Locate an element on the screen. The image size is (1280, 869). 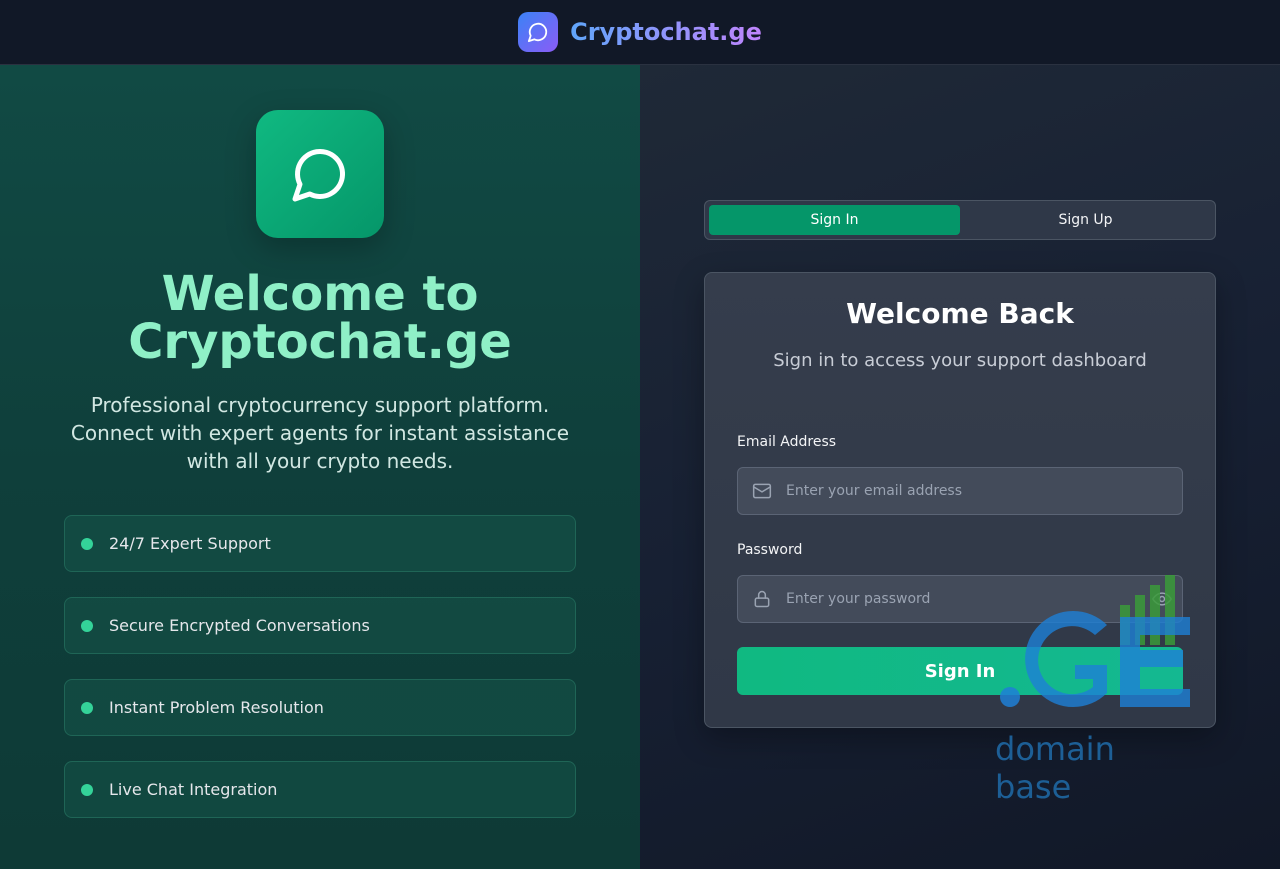
top-header: Cryptochat.ge is located at coordinates (640, 32).